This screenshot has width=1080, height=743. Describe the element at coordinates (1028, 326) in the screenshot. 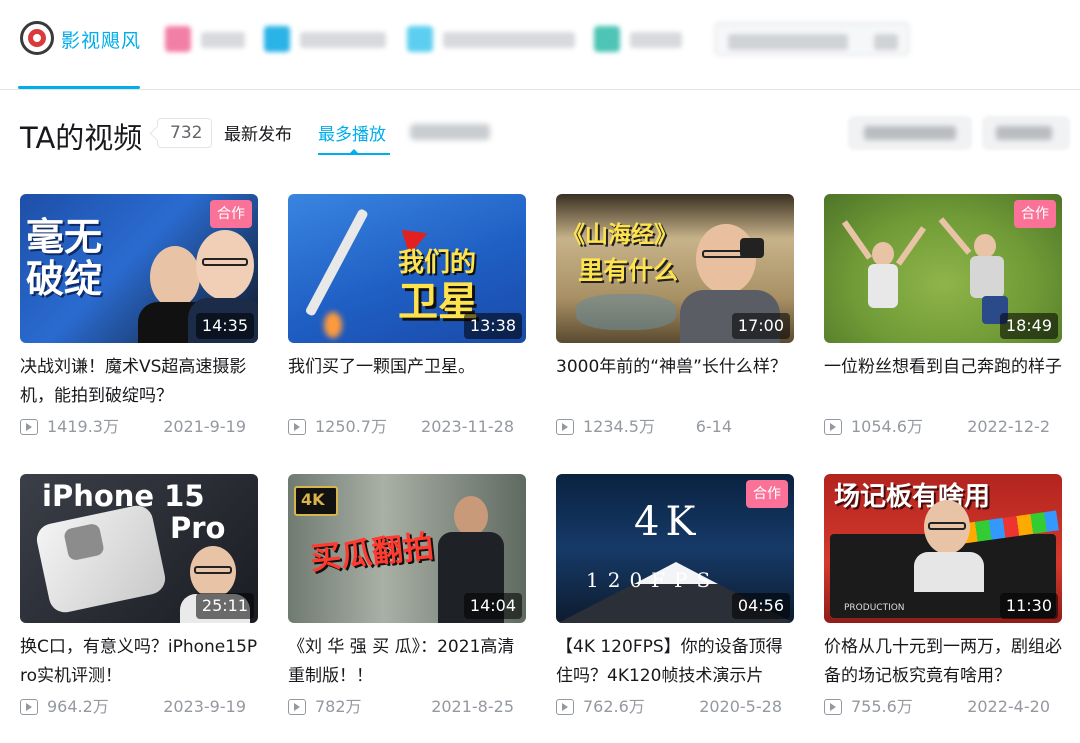

I see `video-duration: 18:49` at that location.